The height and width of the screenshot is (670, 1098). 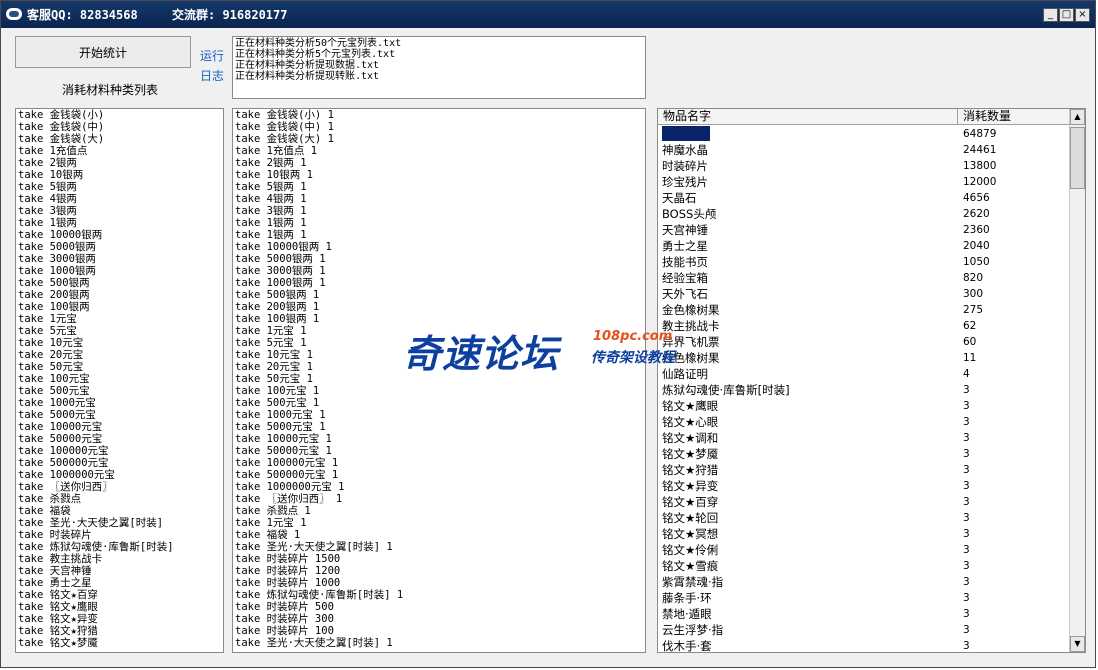 What do you see at coordinates (440, 259) in the screenshot?
I see `list-item: take 5000银两 1` at bounding box center [440, 259].